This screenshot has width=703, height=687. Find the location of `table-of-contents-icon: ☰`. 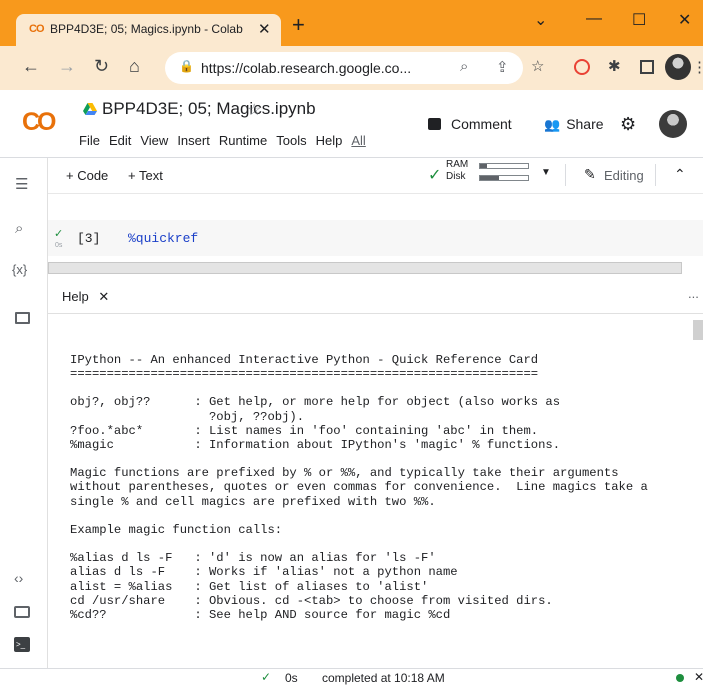

table-of-contents-icon: ☰ is located at coordinates (21, 184).